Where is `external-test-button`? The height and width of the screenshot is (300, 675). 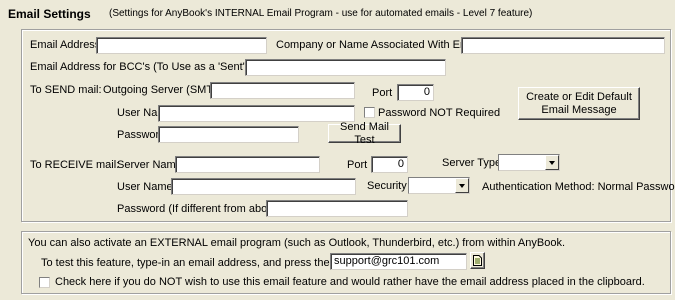
external-test-button is located at coordinates (477, 260).